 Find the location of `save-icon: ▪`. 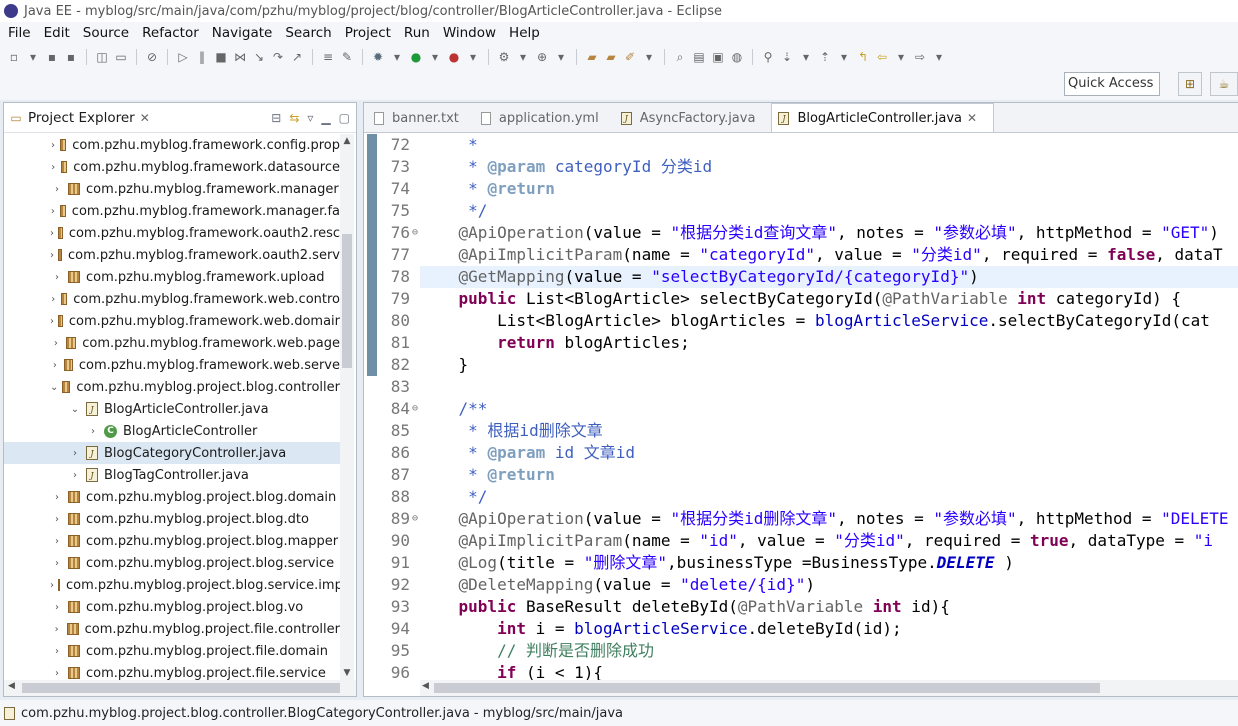

save-icon: ▪ is located at coordinates (52, 57).